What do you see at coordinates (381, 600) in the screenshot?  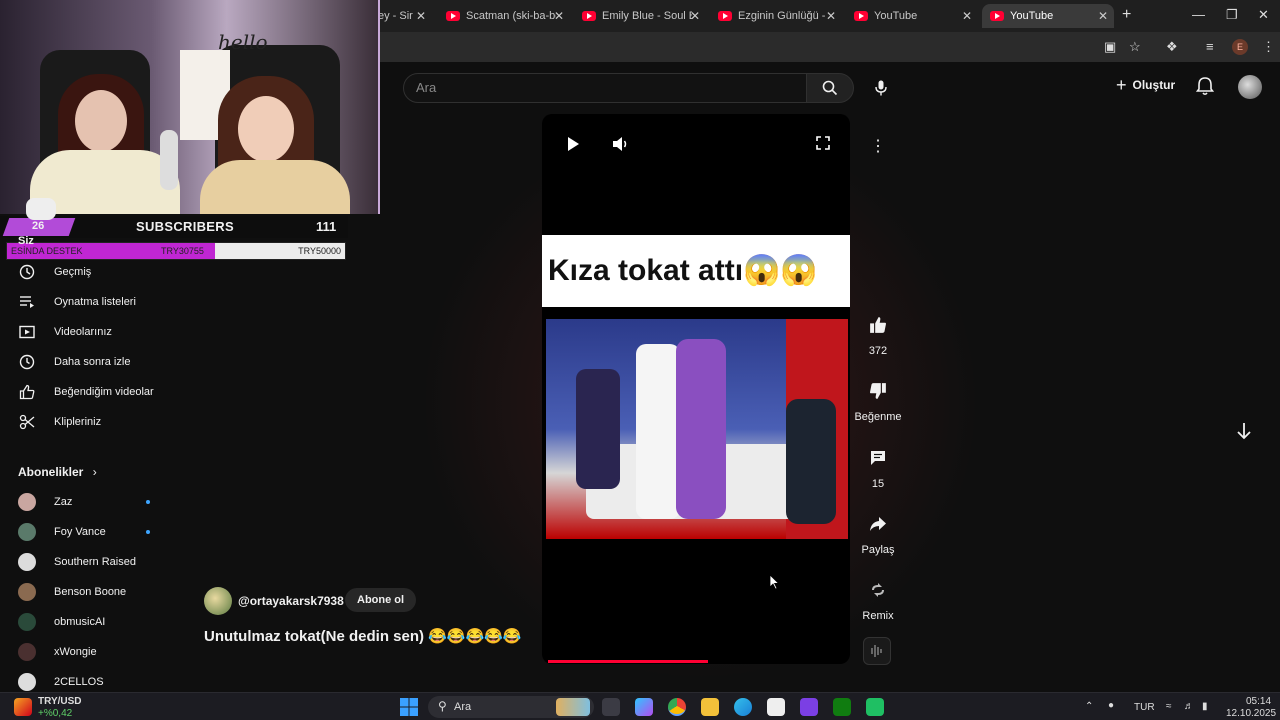 I see `subscribe-button: Abone ol` at bounding box center [381, 600].